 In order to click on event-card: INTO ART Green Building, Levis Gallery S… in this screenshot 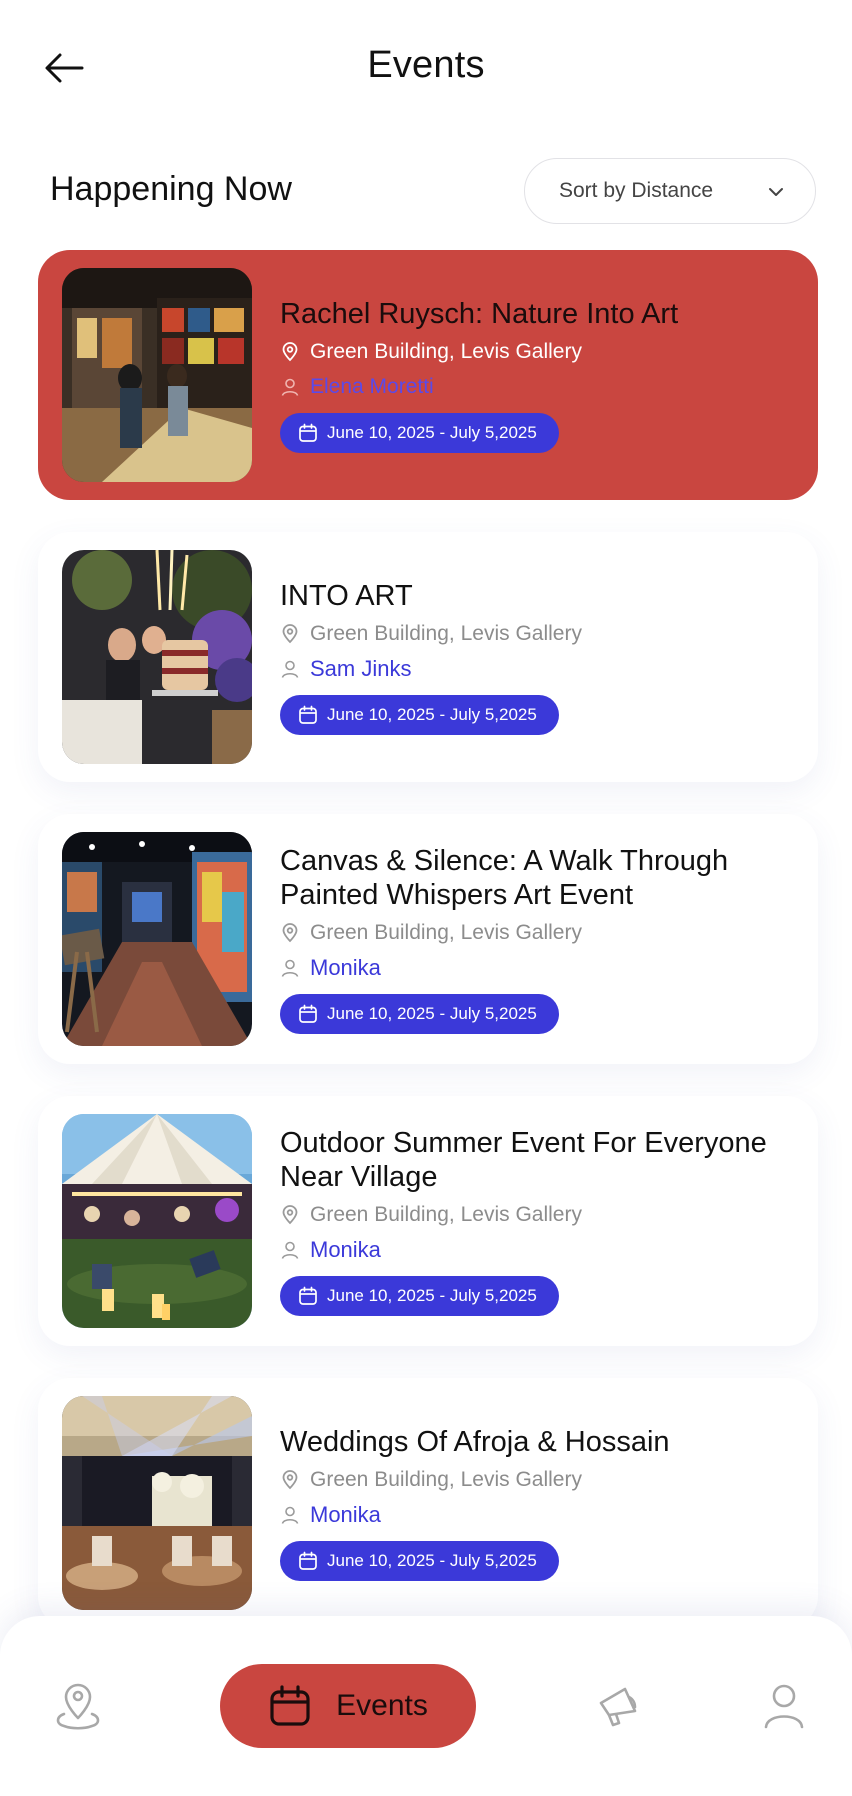, I will do `click(428, 657)`.